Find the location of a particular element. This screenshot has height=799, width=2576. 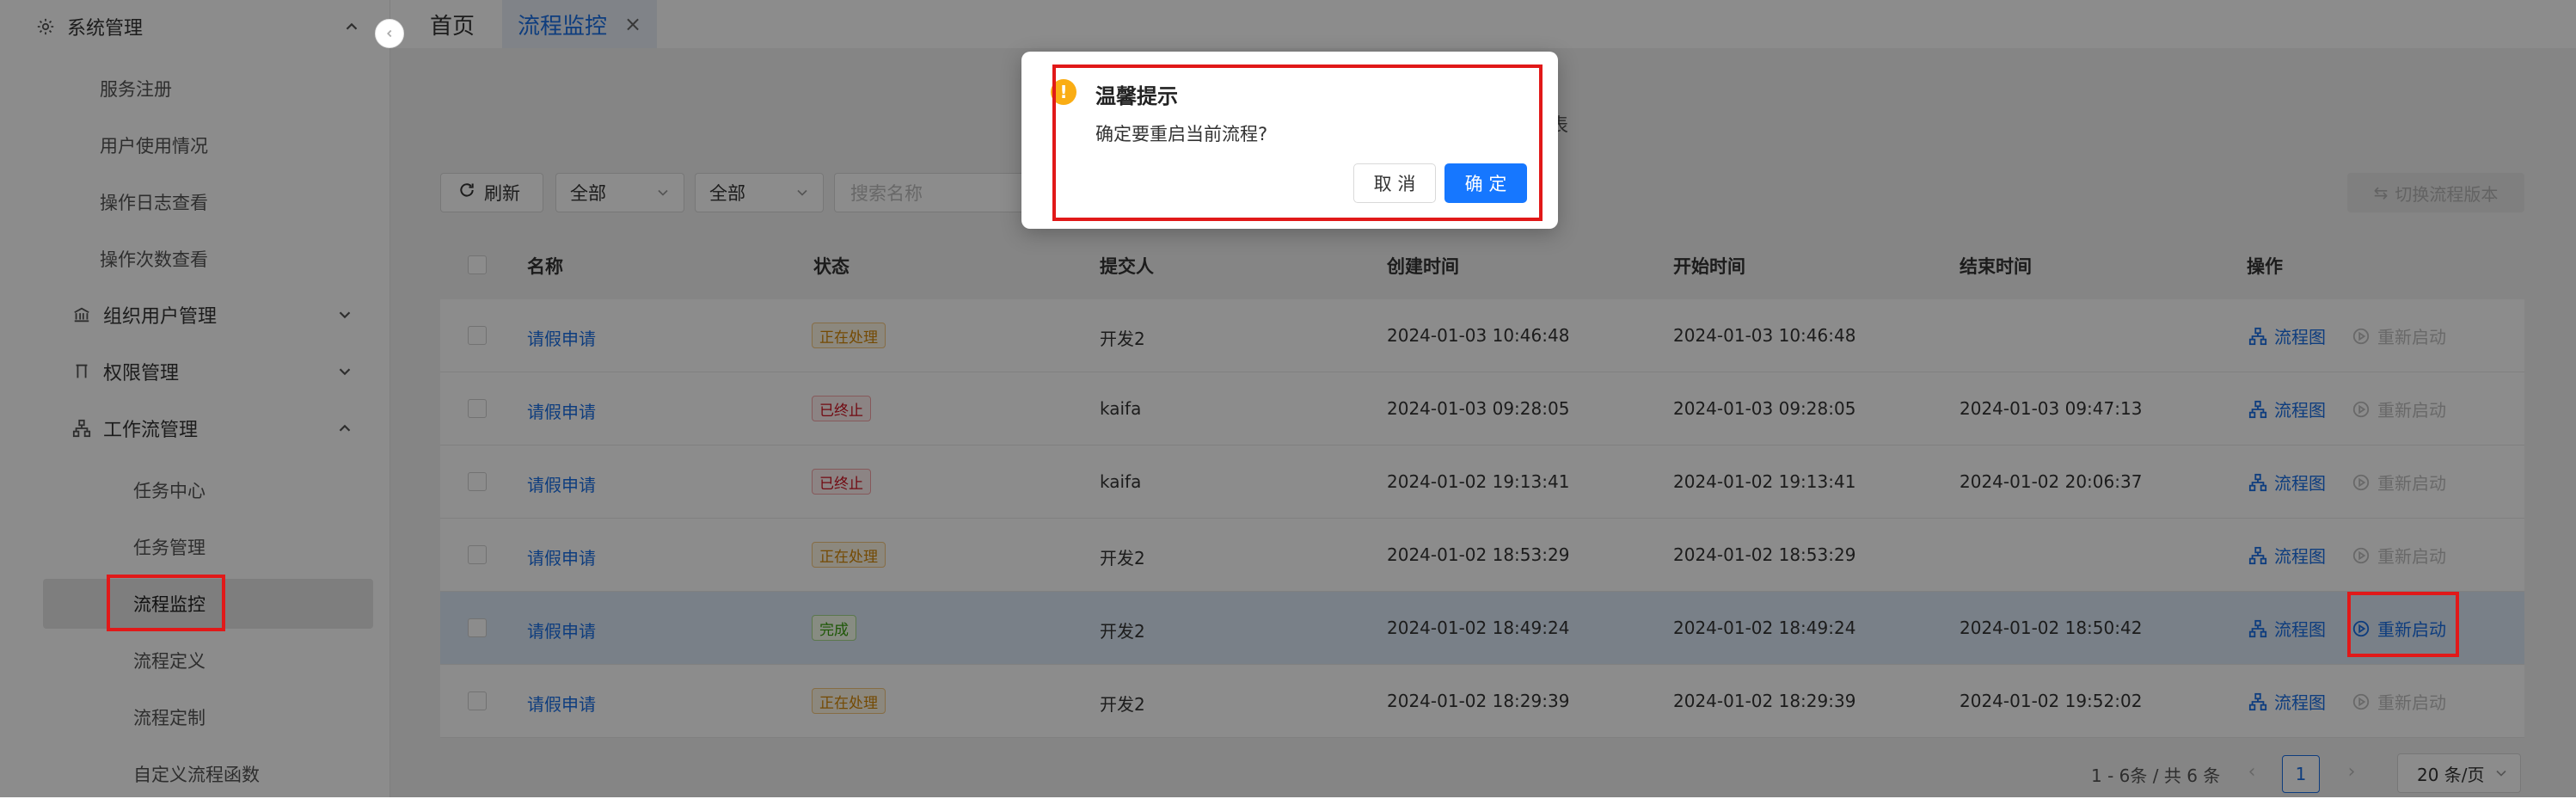

annotation-box-restart is located at coordinates (2403, 624).